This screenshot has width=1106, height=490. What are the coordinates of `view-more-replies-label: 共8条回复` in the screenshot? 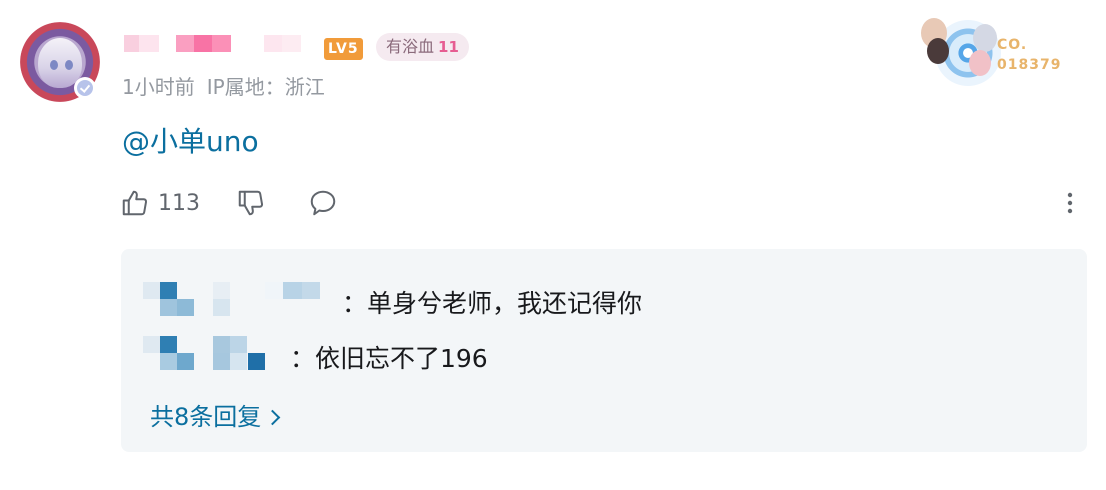 It's located at (206, 417).